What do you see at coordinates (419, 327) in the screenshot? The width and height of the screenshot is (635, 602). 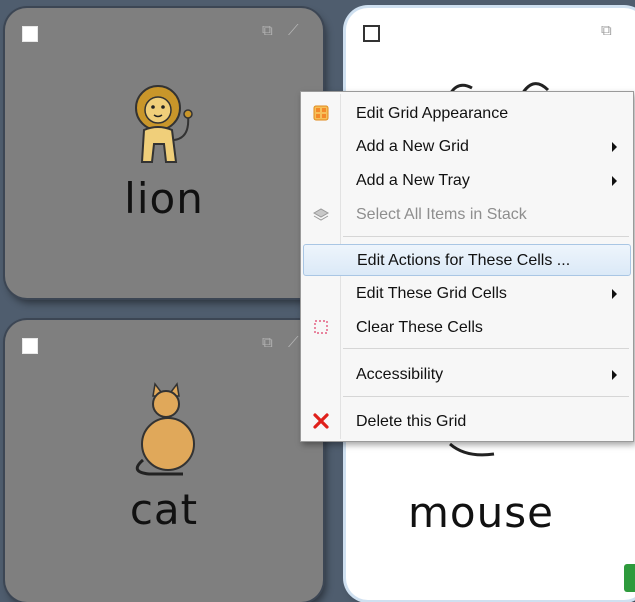 I see `menu-item-label: Clear These Cells` at bounding box center [419, 327].